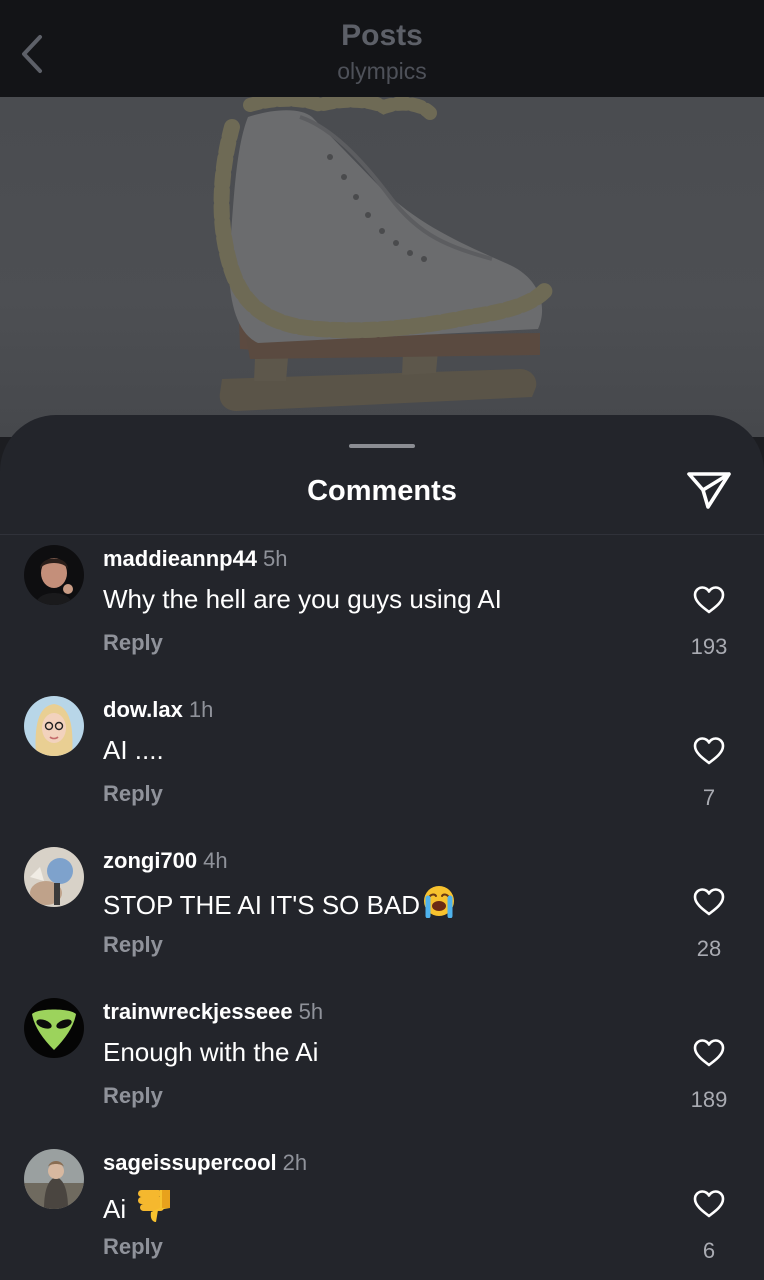 The width and height of the screenshot is (764, 1280). I want to click on comment-header: trainwreckjesseee 5h, so click(213, 1012).